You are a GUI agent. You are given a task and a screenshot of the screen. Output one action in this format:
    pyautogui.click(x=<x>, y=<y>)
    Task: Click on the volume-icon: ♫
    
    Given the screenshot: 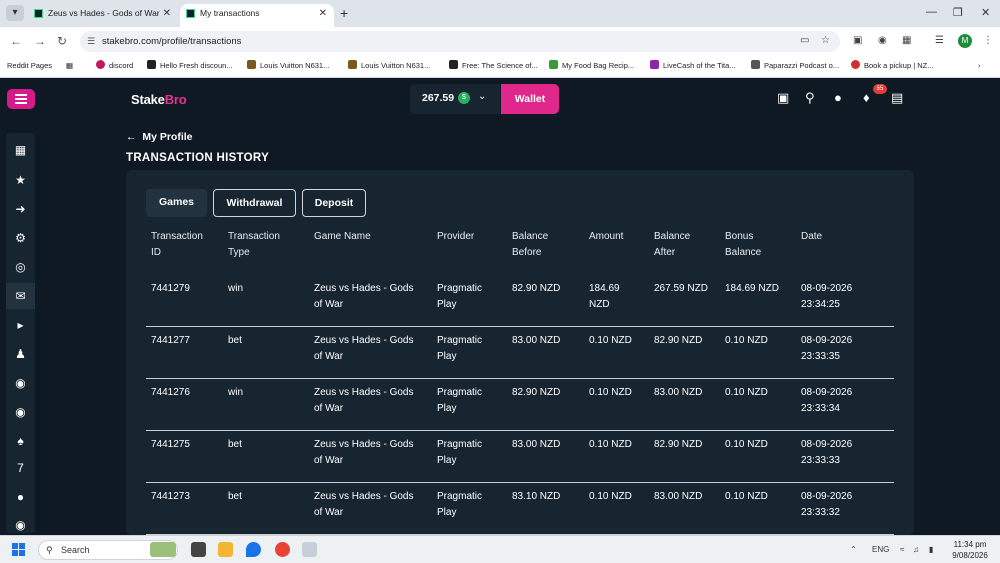 What is the action you would take?
    pyautogui.click(x=916, y=549)
    